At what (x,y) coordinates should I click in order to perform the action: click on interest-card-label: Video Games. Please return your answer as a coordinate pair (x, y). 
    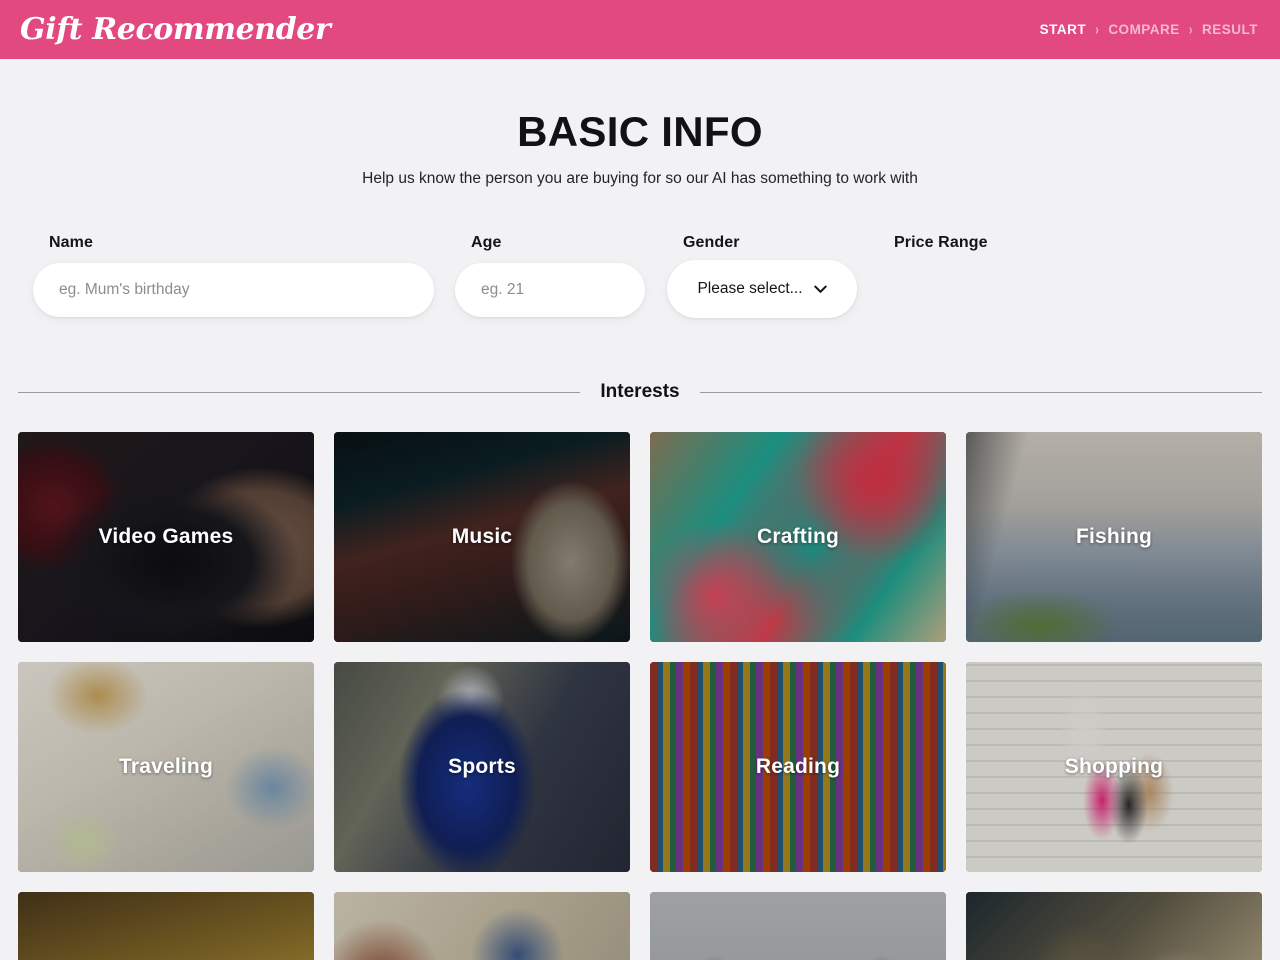
    Looking at the image, I should click on (166, 536).